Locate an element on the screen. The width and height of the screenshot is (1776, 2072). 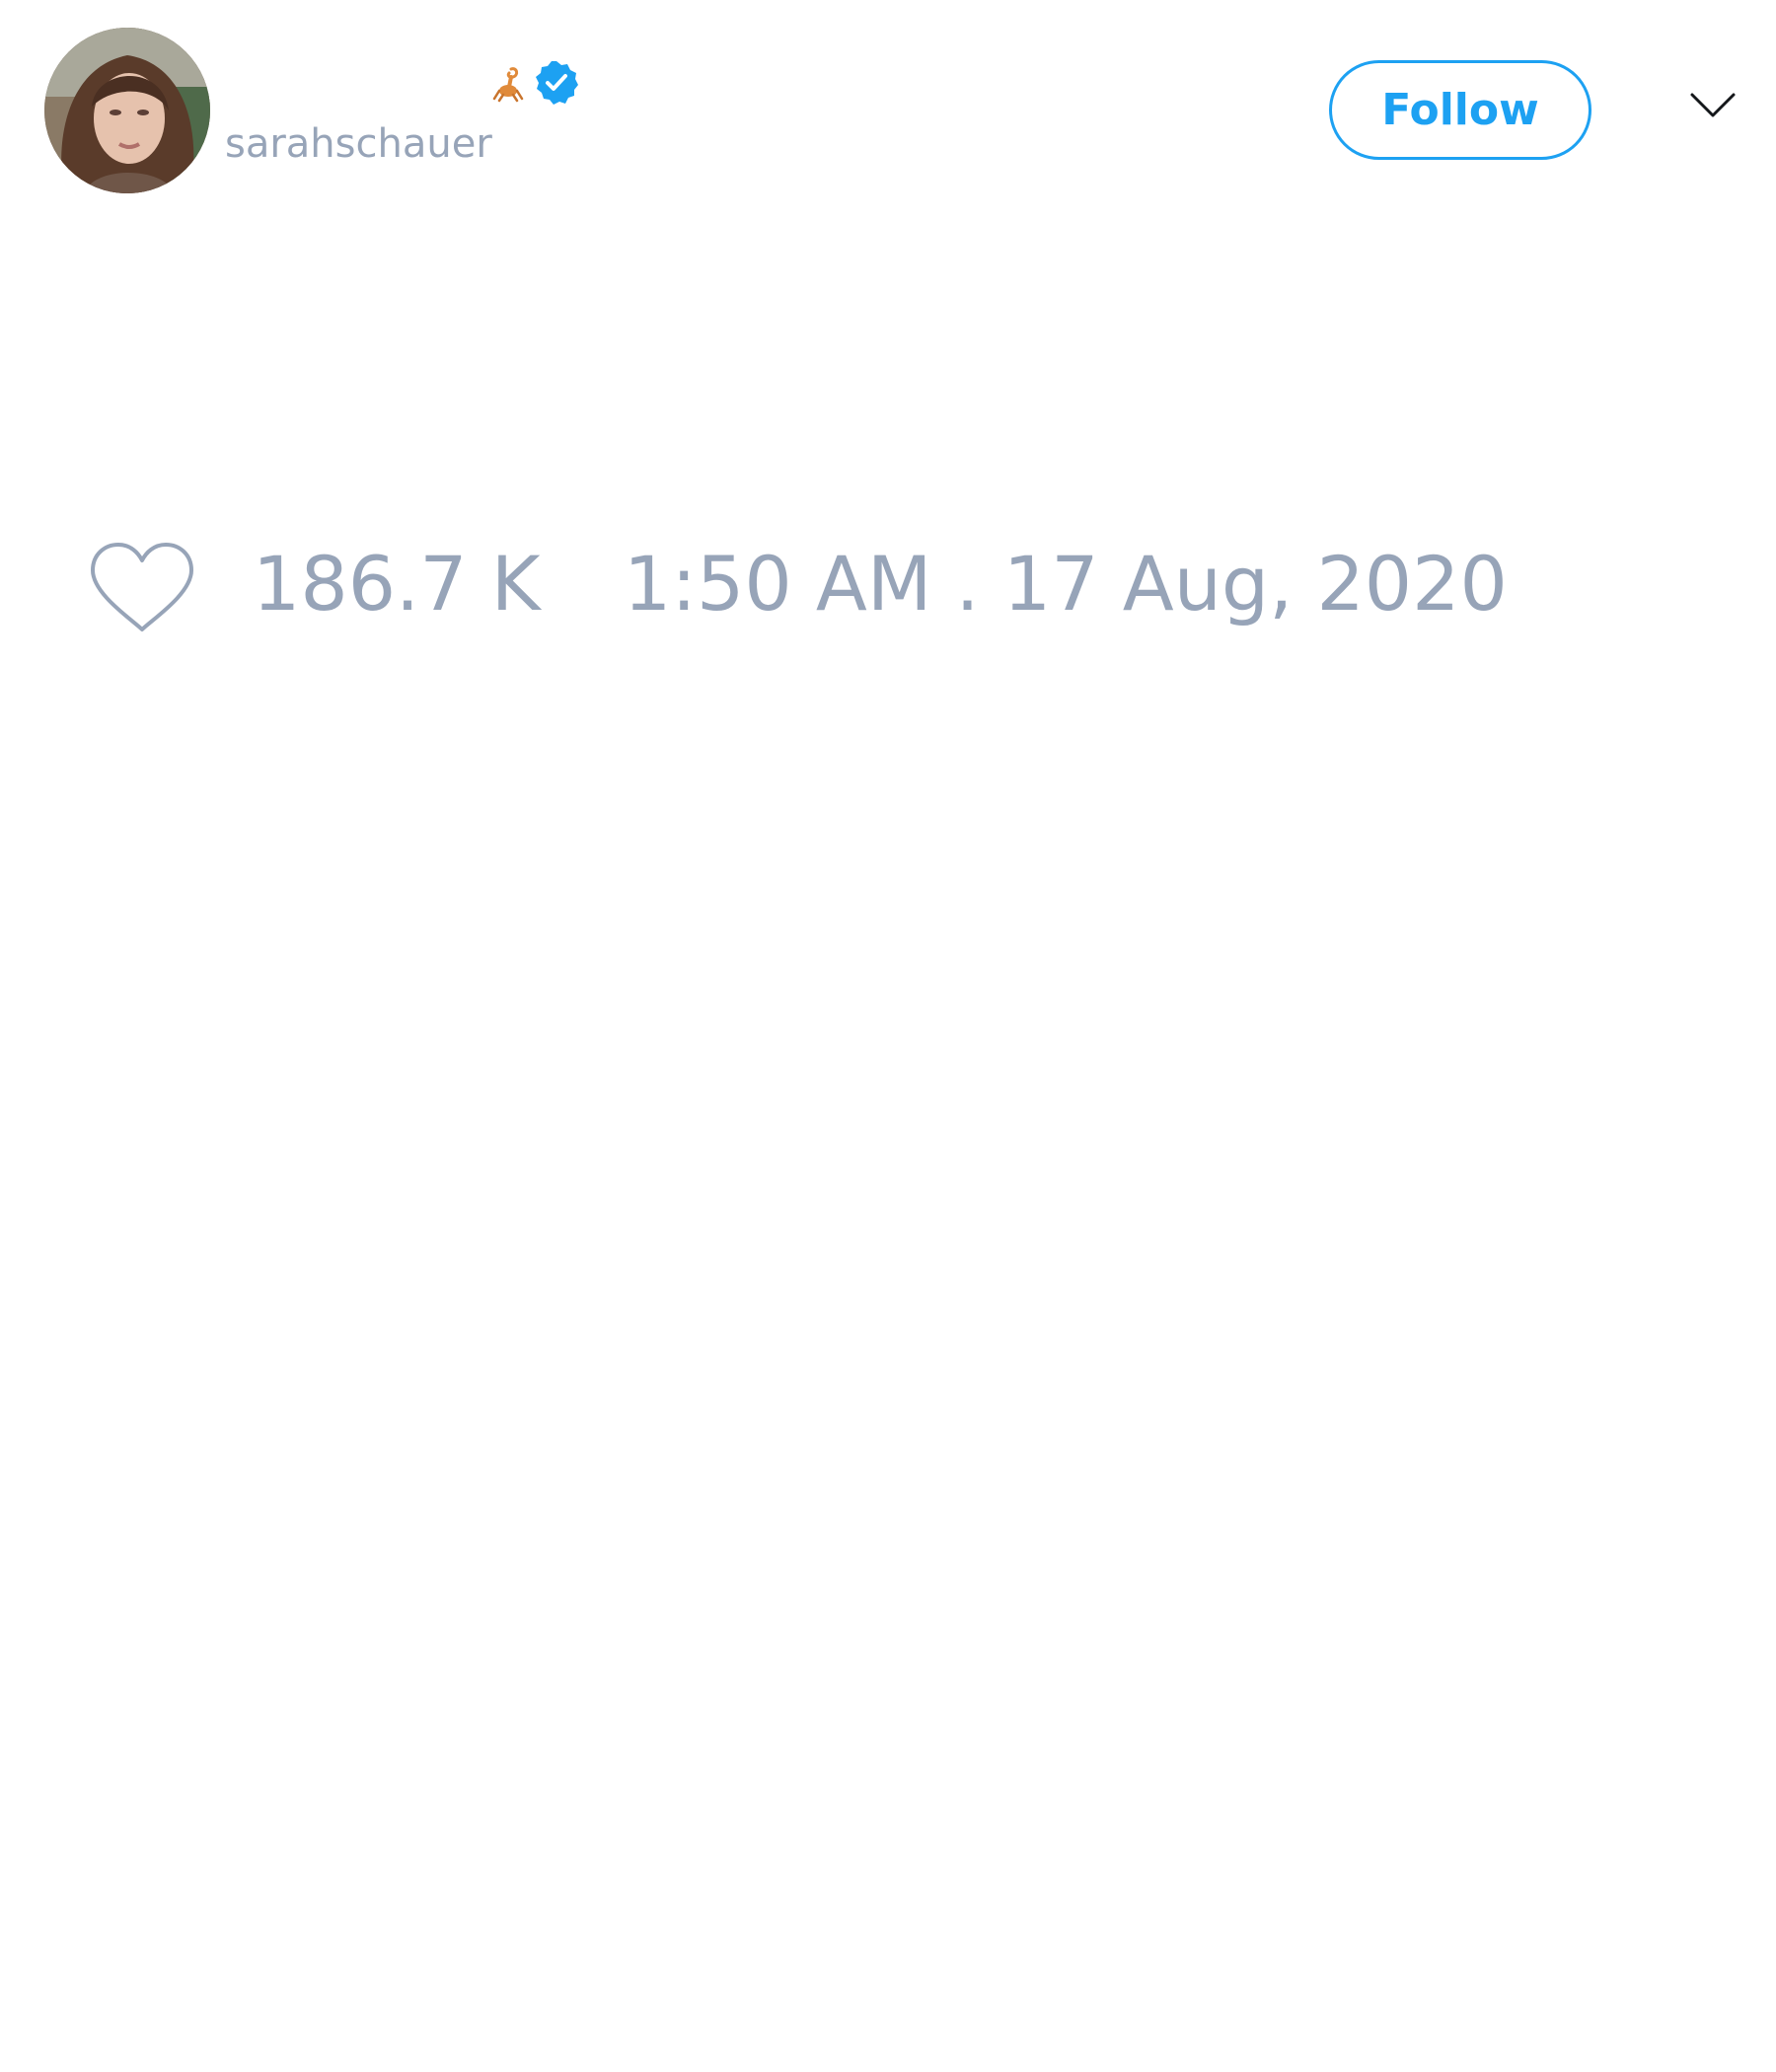
avatar is located at coordinates (127, 111).